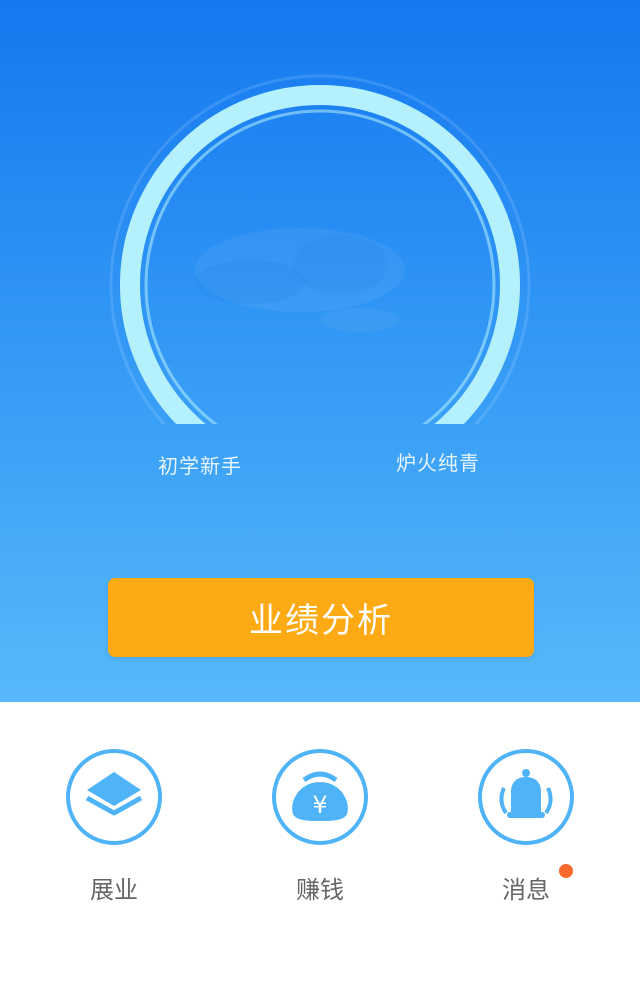  Describe the element at coordinates (114, 797) in the screenshot. I see `layers-icon` at that location.